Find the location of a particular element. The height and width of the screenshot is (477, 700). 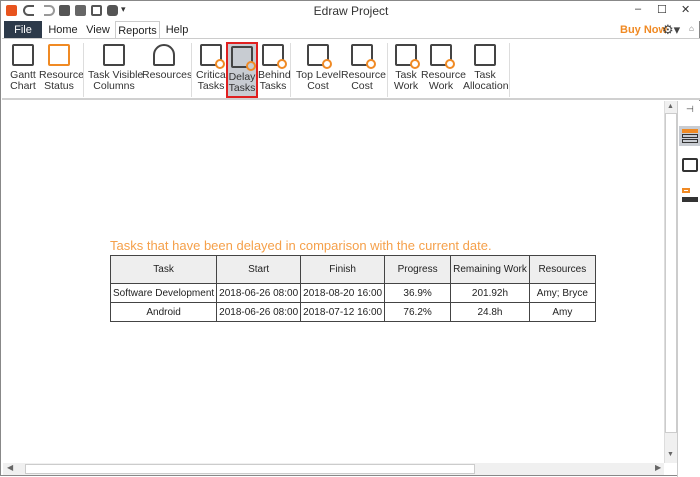

title-bar: ▾ Edraw Project – ☐ ✕ is located at coordinates (350, 11).